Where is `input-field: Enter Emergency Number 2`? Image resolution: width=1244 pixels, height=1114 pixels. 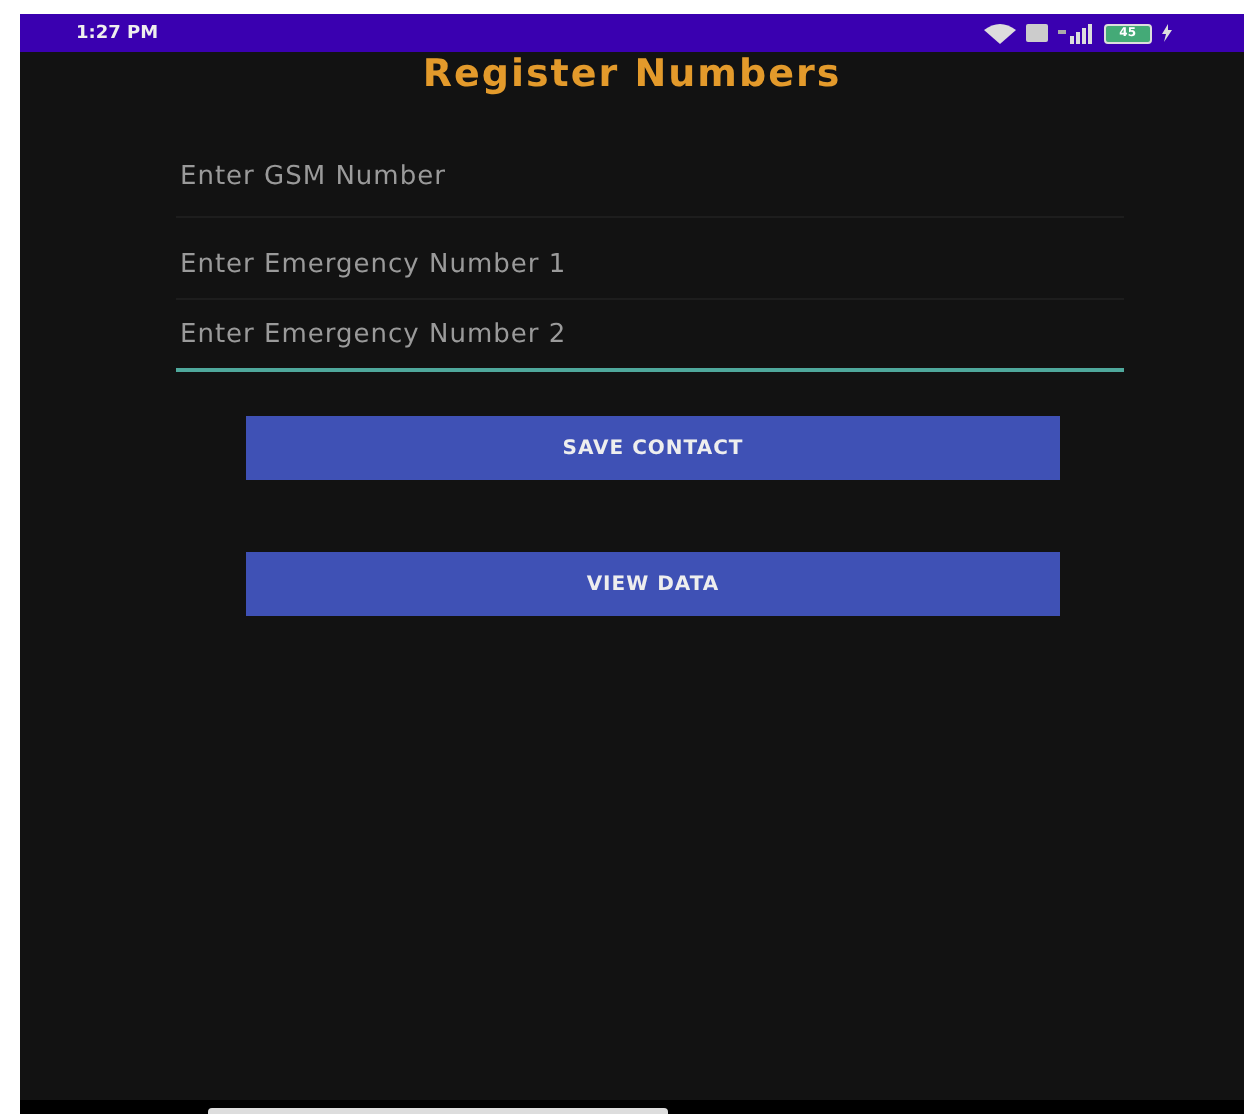
input-field: Enter Emergency Number 2 is located at coordinates (650, 336).